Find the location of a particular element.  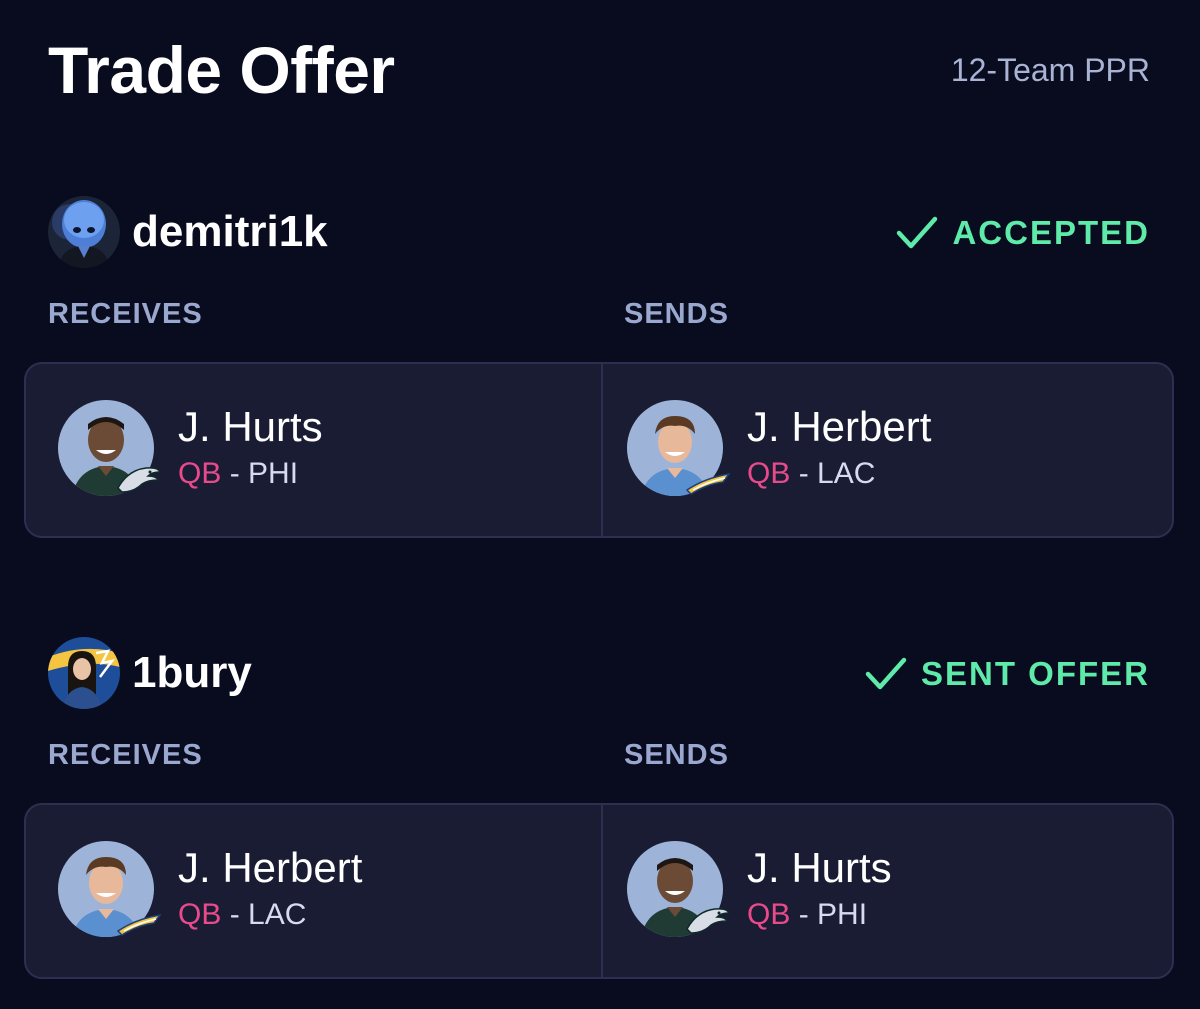

team-name: 1bury is located at coordinates (192, 673).